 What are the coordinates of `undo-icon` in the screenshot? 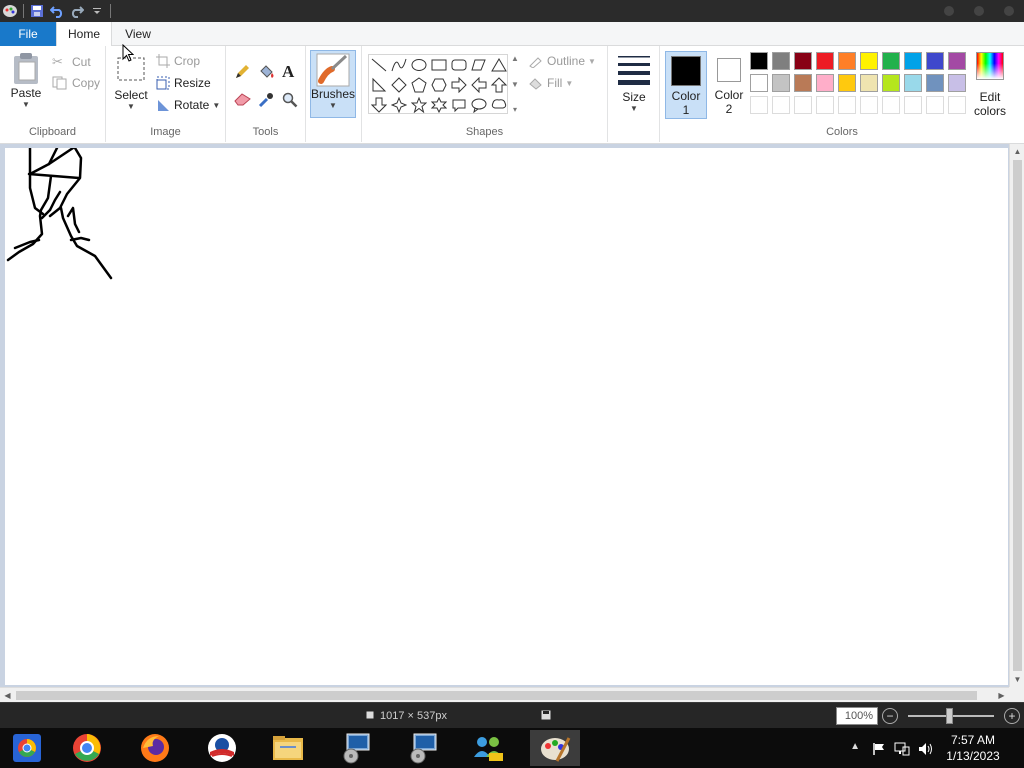 It's located at (57, 11).